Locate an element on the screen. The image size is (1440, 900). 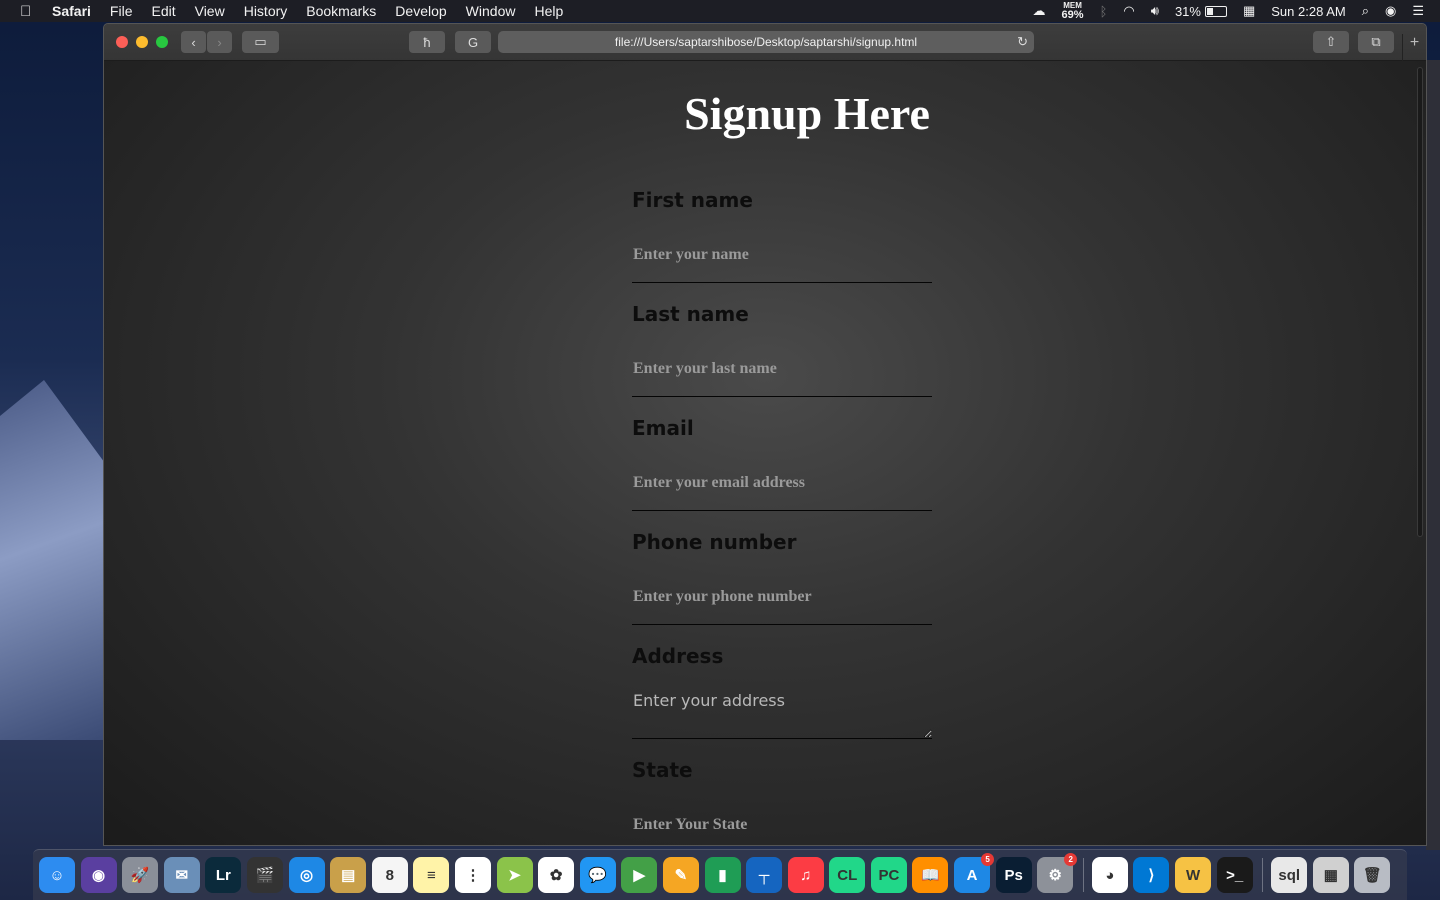
menu-help: Help is located at coordinates (548, 11).